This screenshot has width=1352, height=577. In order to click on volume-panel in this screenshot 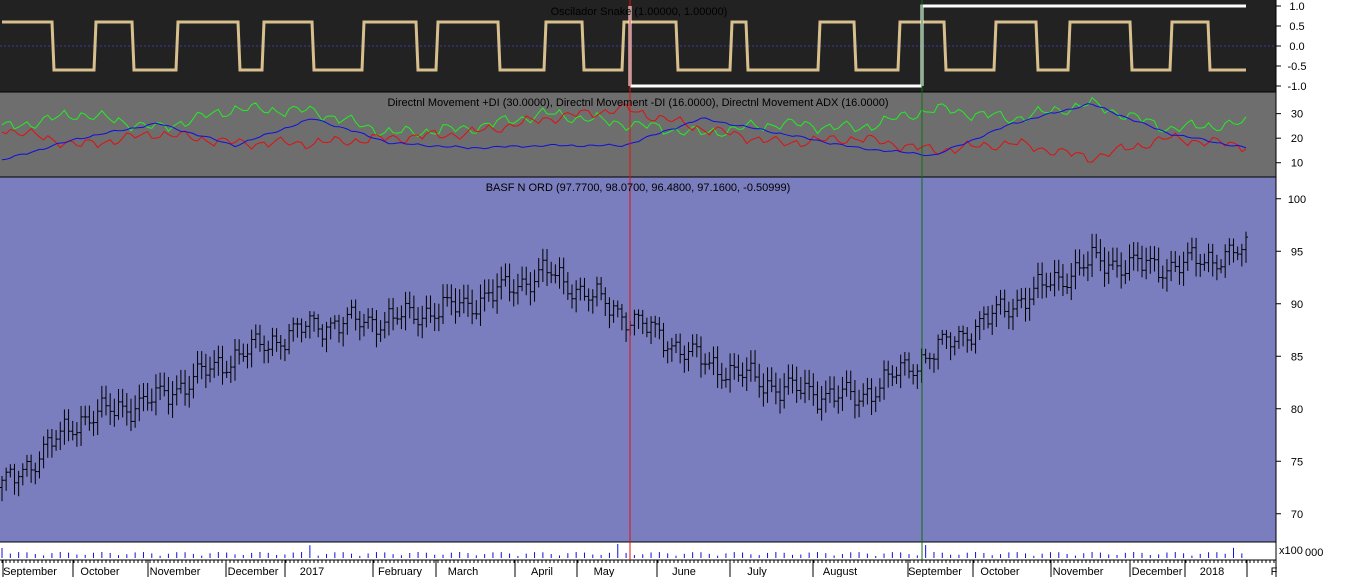, I will do `click(638, 551)`.